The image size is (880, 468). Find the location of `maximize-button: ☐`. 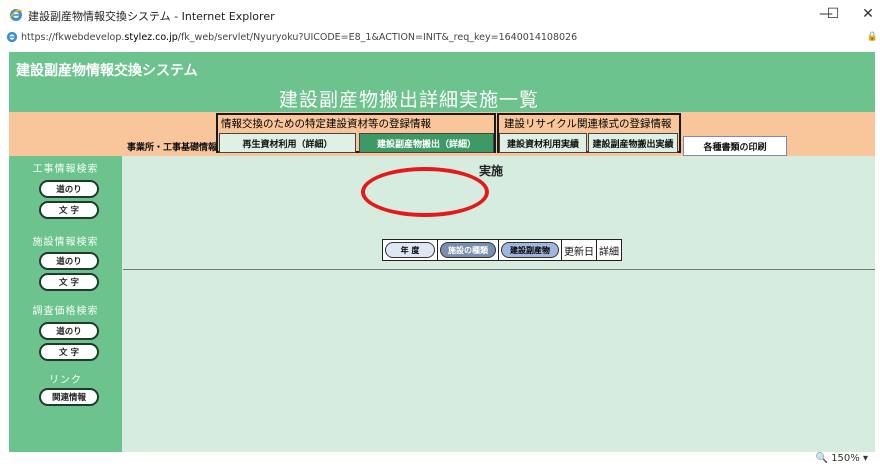

maximize-button: ☐ is located at coordinates (833, 14).